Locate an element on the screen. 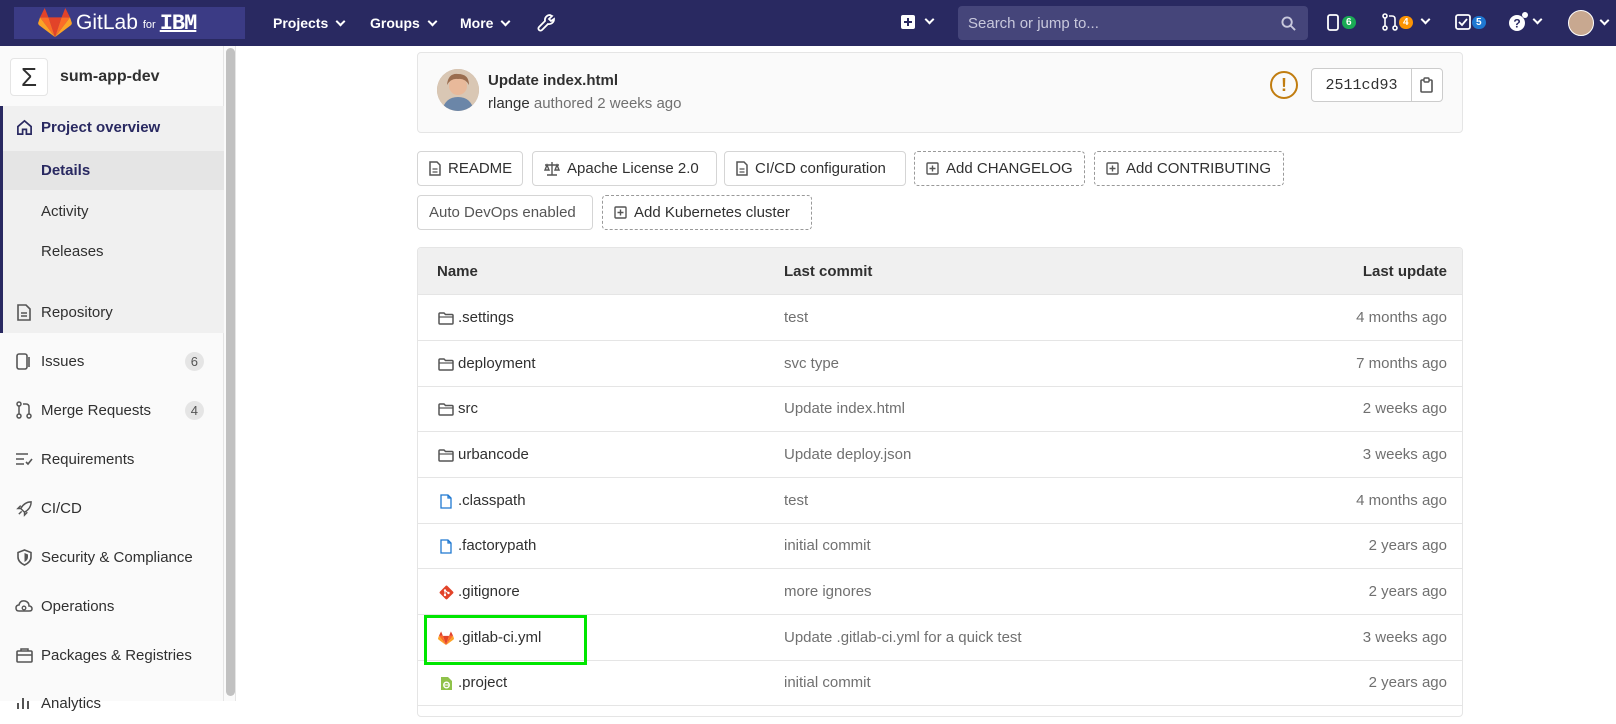 Image resolution: width=1616 pixels, height=724 pixels. table-row: .factorypath initial commit 2 years ago is located at coordinates (940, 546).